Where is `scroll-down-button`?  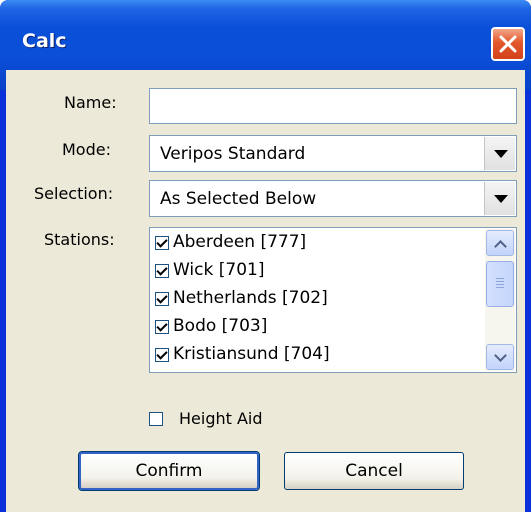 scroll-down-button is located at coordinates (500, 357).